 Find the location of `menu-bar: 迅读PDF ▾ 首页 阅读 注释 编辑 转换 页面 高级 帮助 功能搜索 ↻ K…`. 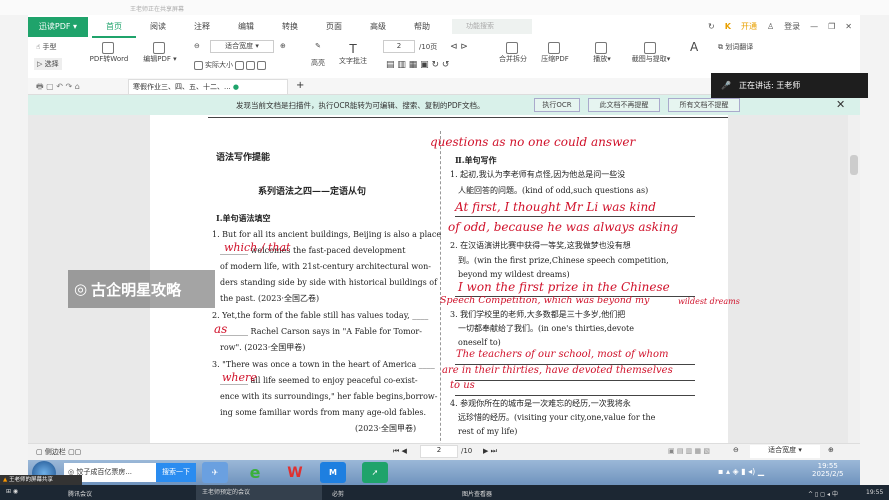

menu-bar: 迅读PDF ▾ 首页 阅读 注释 编辑 转换 页面 高级 帮助 功能搜索 ↻ K… is located at coordinates (444, 26).